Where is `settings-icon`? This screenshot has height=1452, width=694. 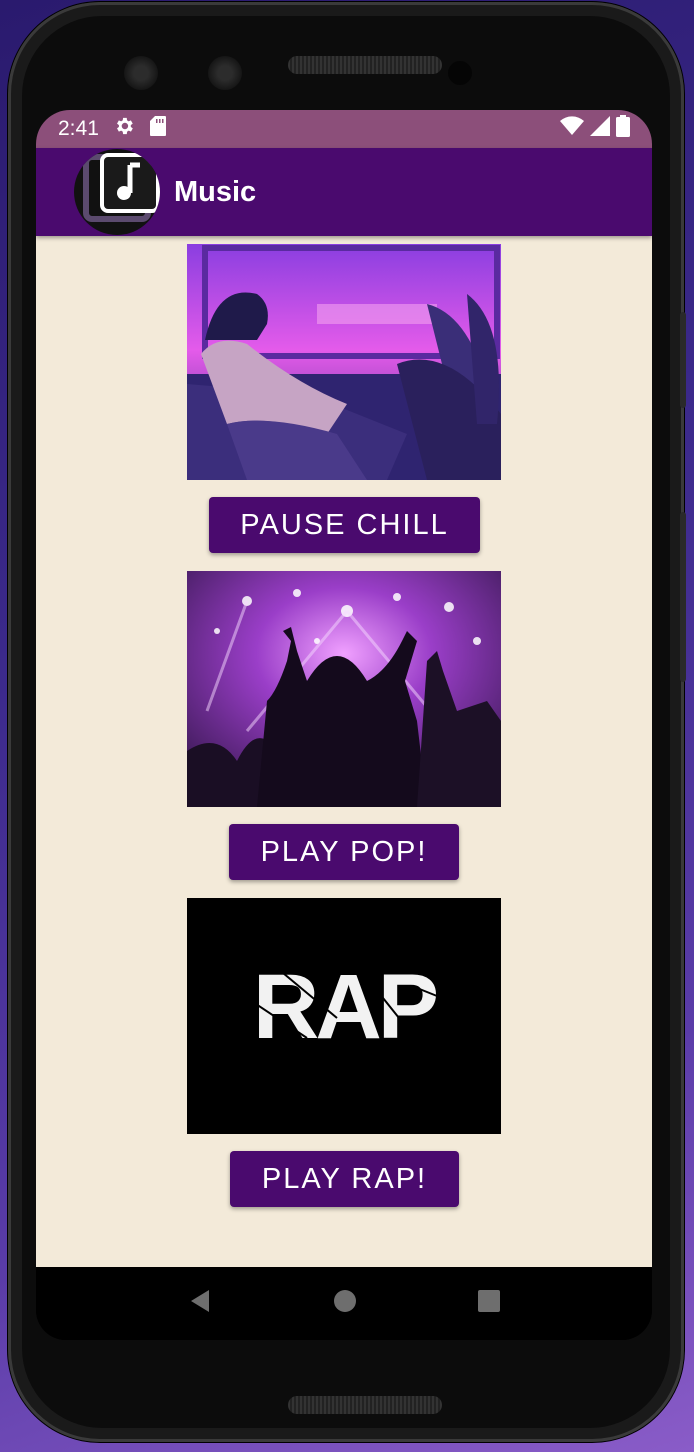
settings-icon is located at coordinates (124, 129).